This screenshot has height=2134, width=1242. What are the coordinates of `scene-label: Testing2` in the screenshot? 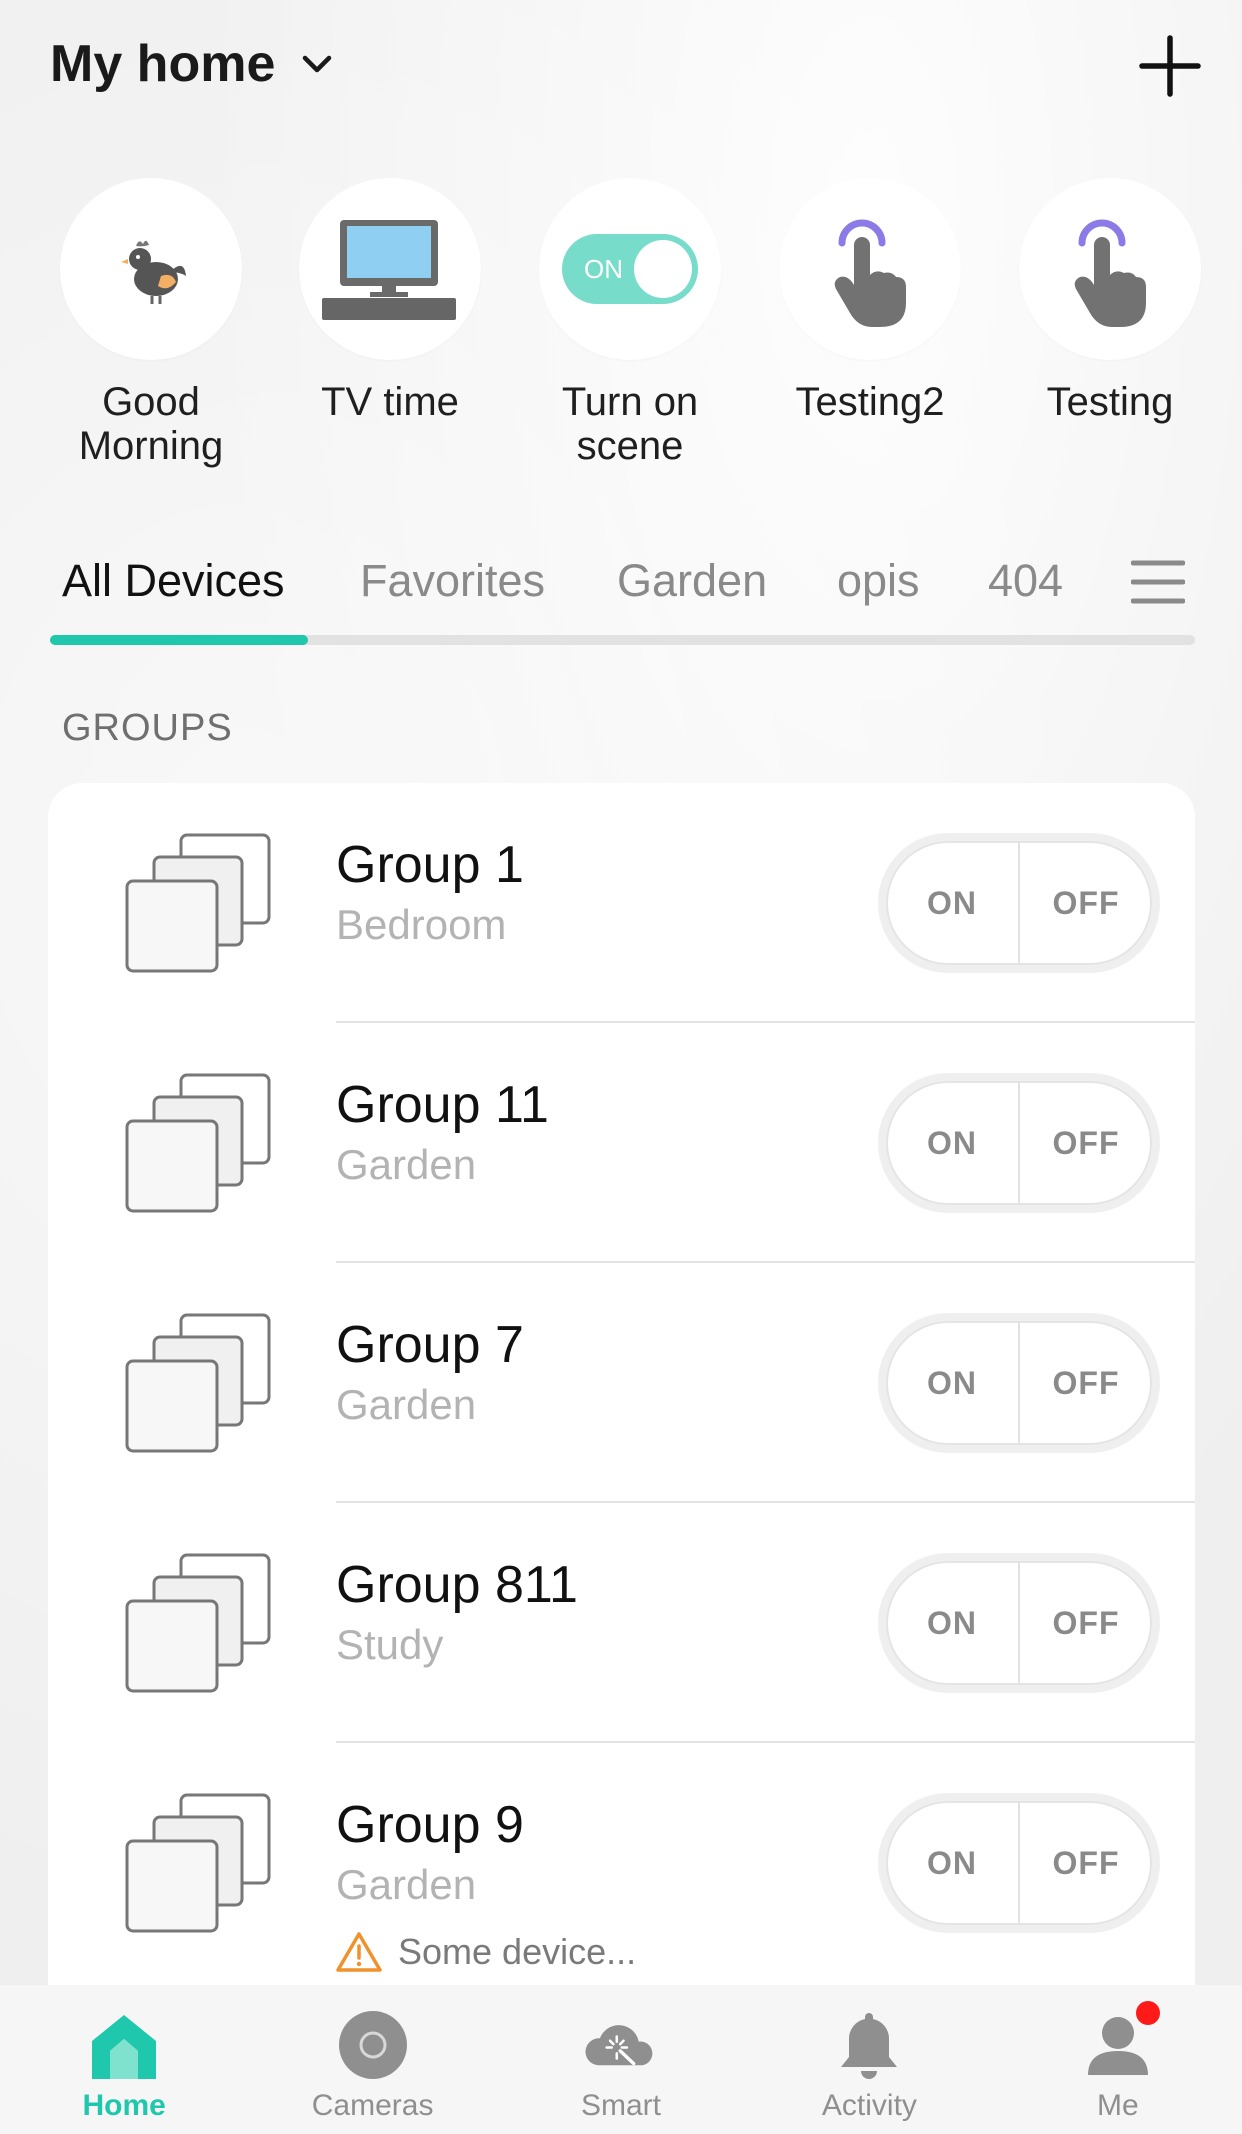 It's located at (870, 402).